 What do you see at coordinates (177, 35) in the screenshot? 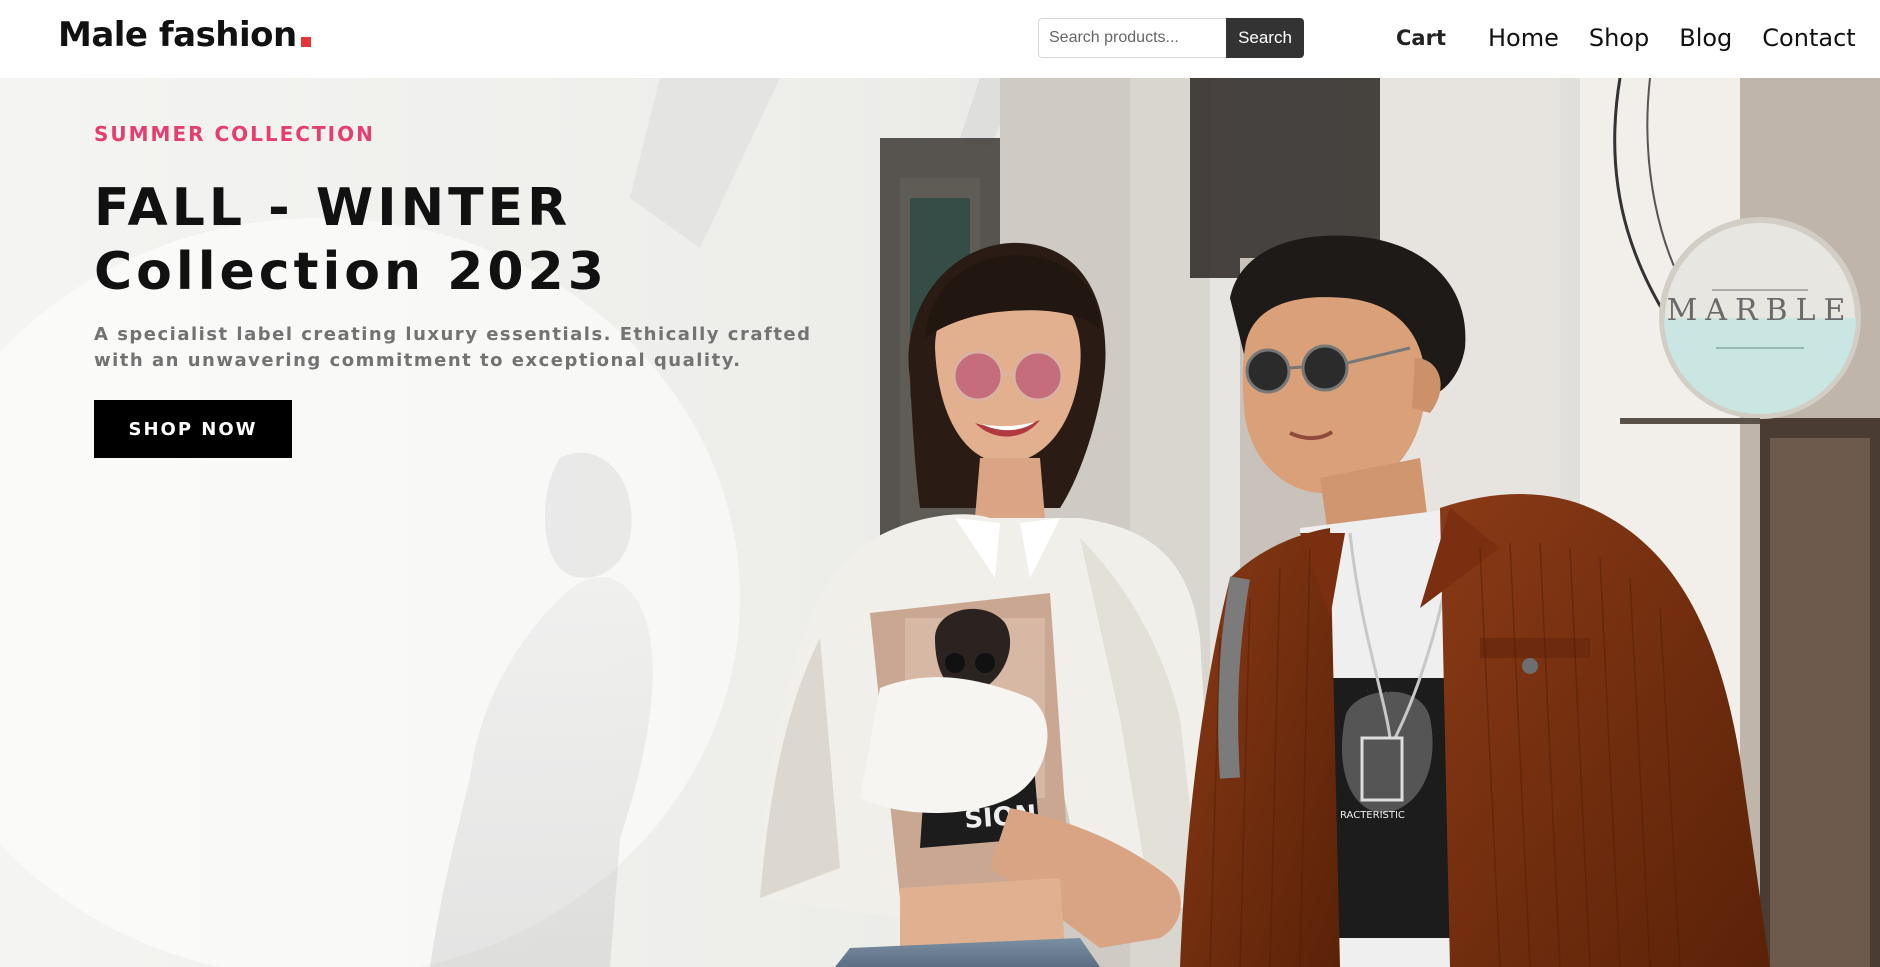
I see `logo-text: Male fashion` at bounding box center [177, 35].